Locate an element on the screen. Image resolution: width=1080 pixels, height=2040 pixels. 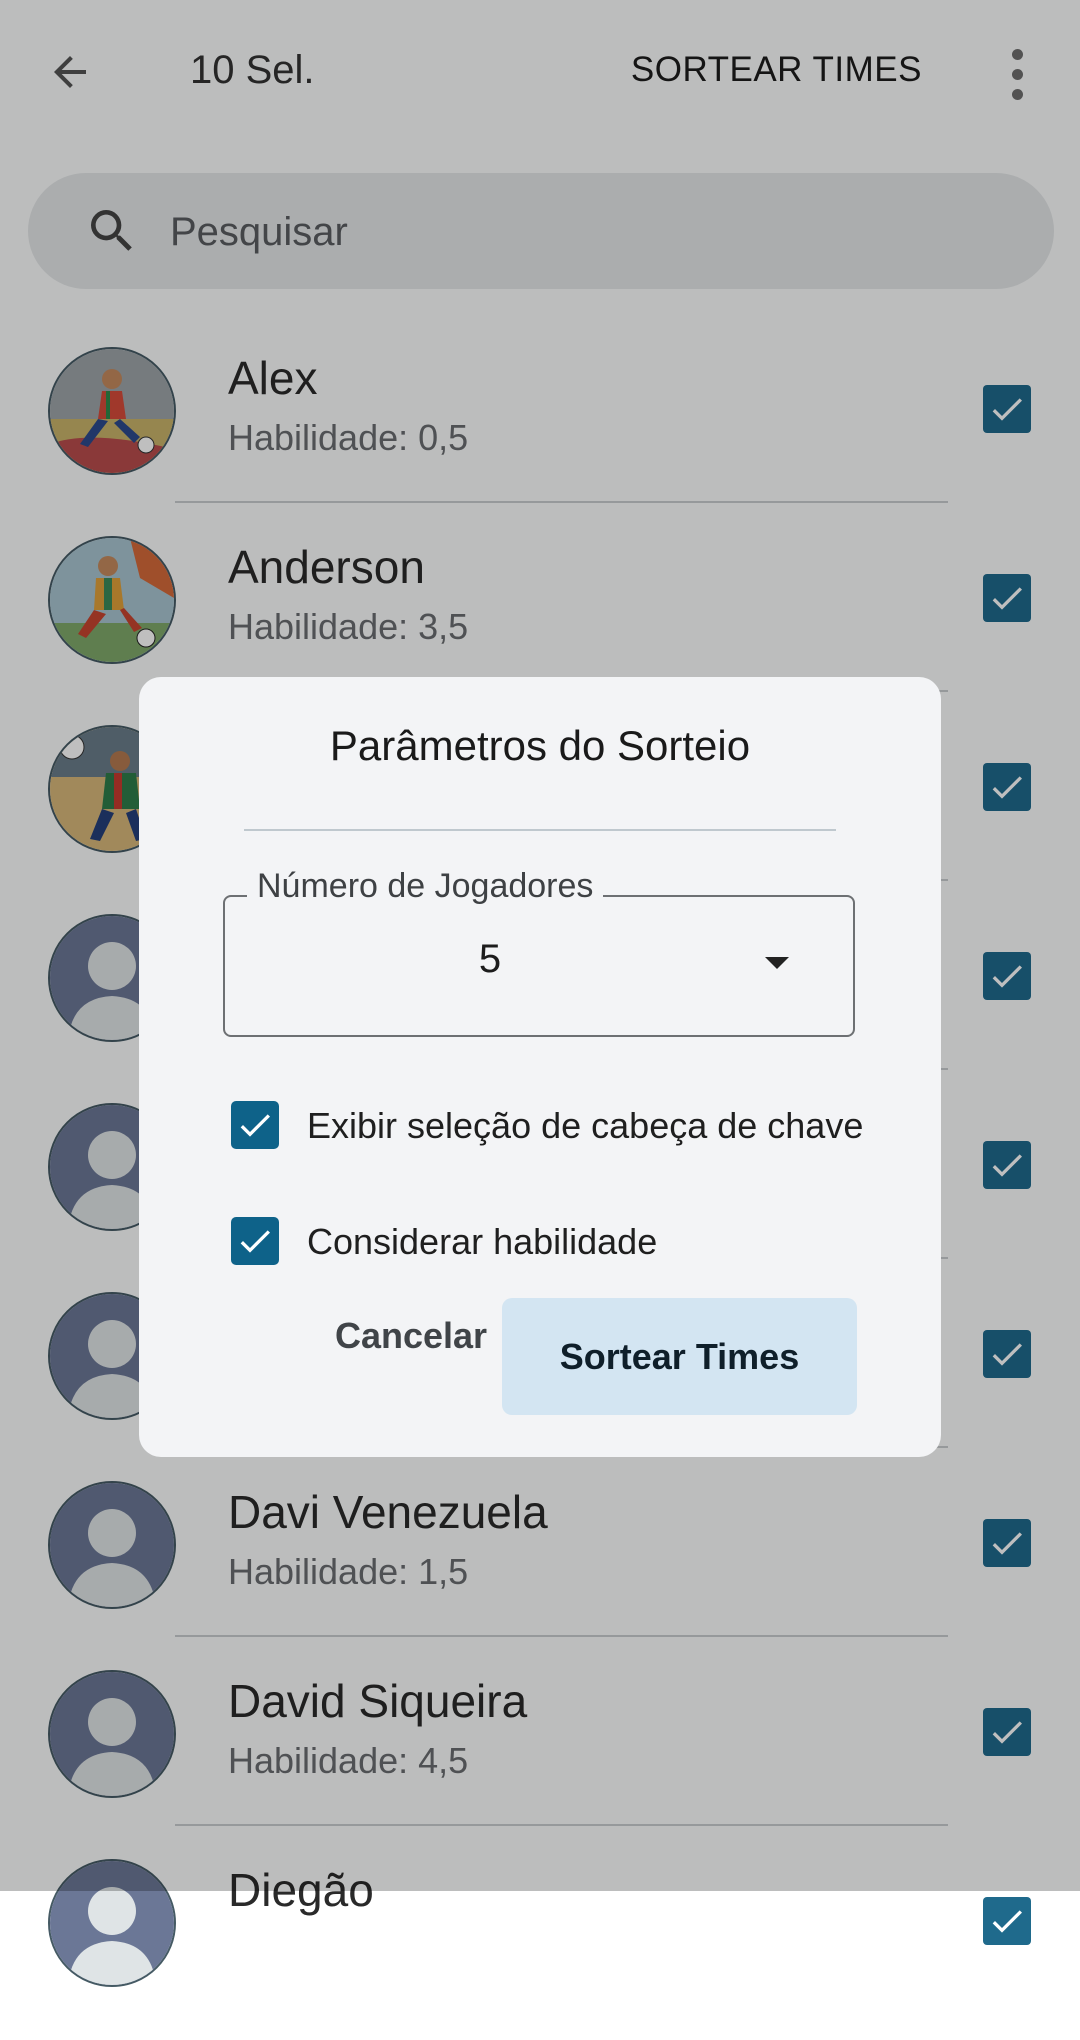
cancel-button: Cancelar is located at coordinates (411, 1336).